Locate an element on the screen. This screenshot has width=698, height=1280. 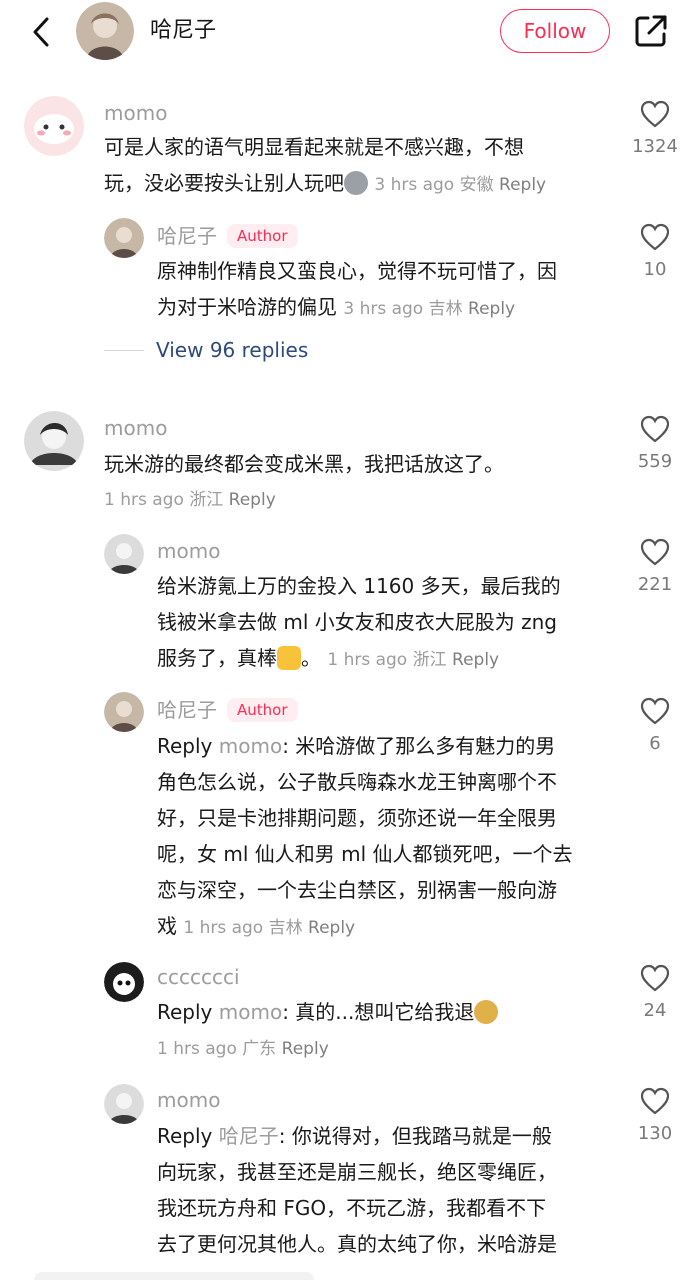
like-button: 559 is located at coordinates (655, 443).